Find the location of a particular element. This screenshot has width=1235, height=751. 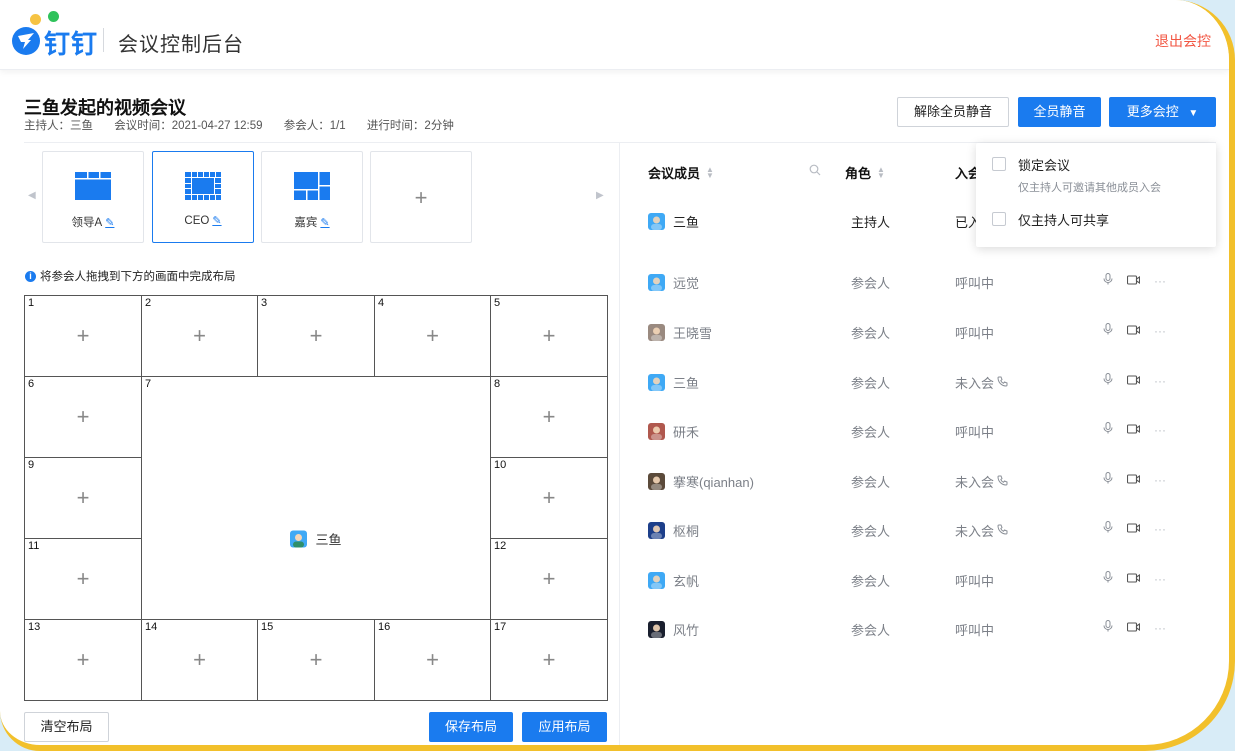

column-header-member: 会议成员 ▲ ▼ is located at coordinates (681, 172).